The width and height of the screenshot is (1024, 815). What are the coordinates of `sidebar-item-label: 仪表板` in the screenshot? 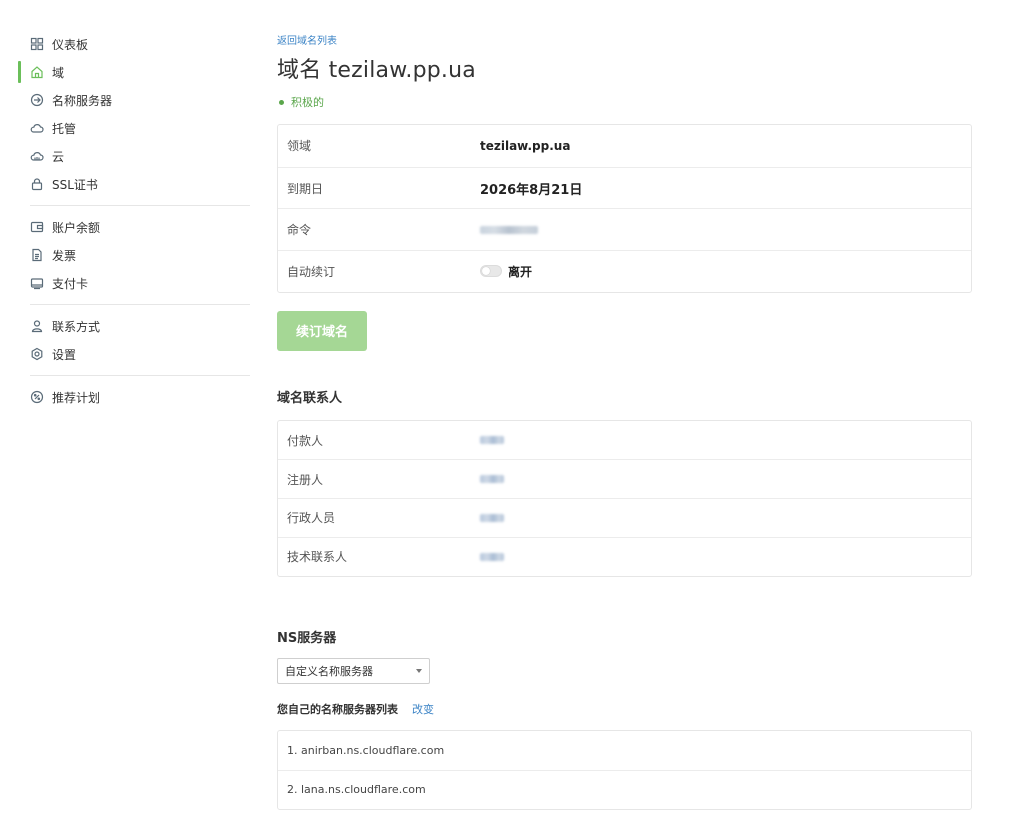 It's located at (70, 44).